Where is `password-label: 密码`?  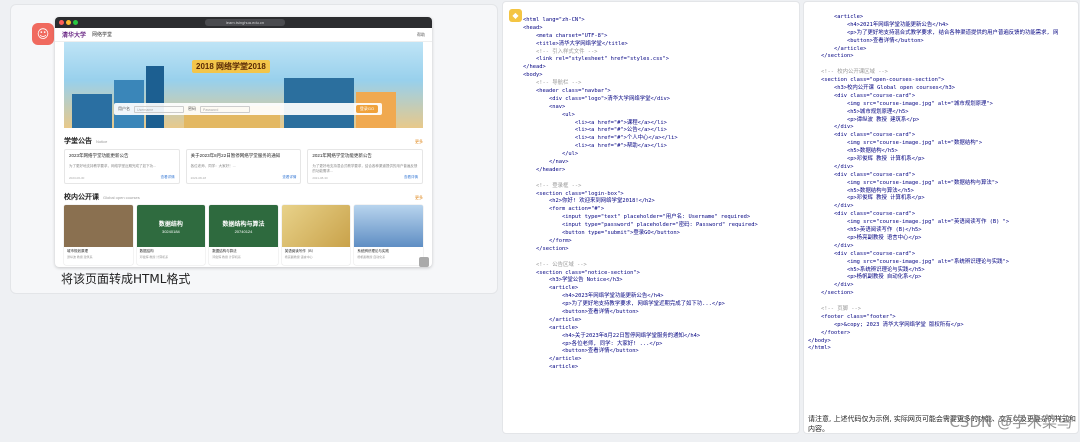
password-label: 密码 is located at coordinates (192, 108).